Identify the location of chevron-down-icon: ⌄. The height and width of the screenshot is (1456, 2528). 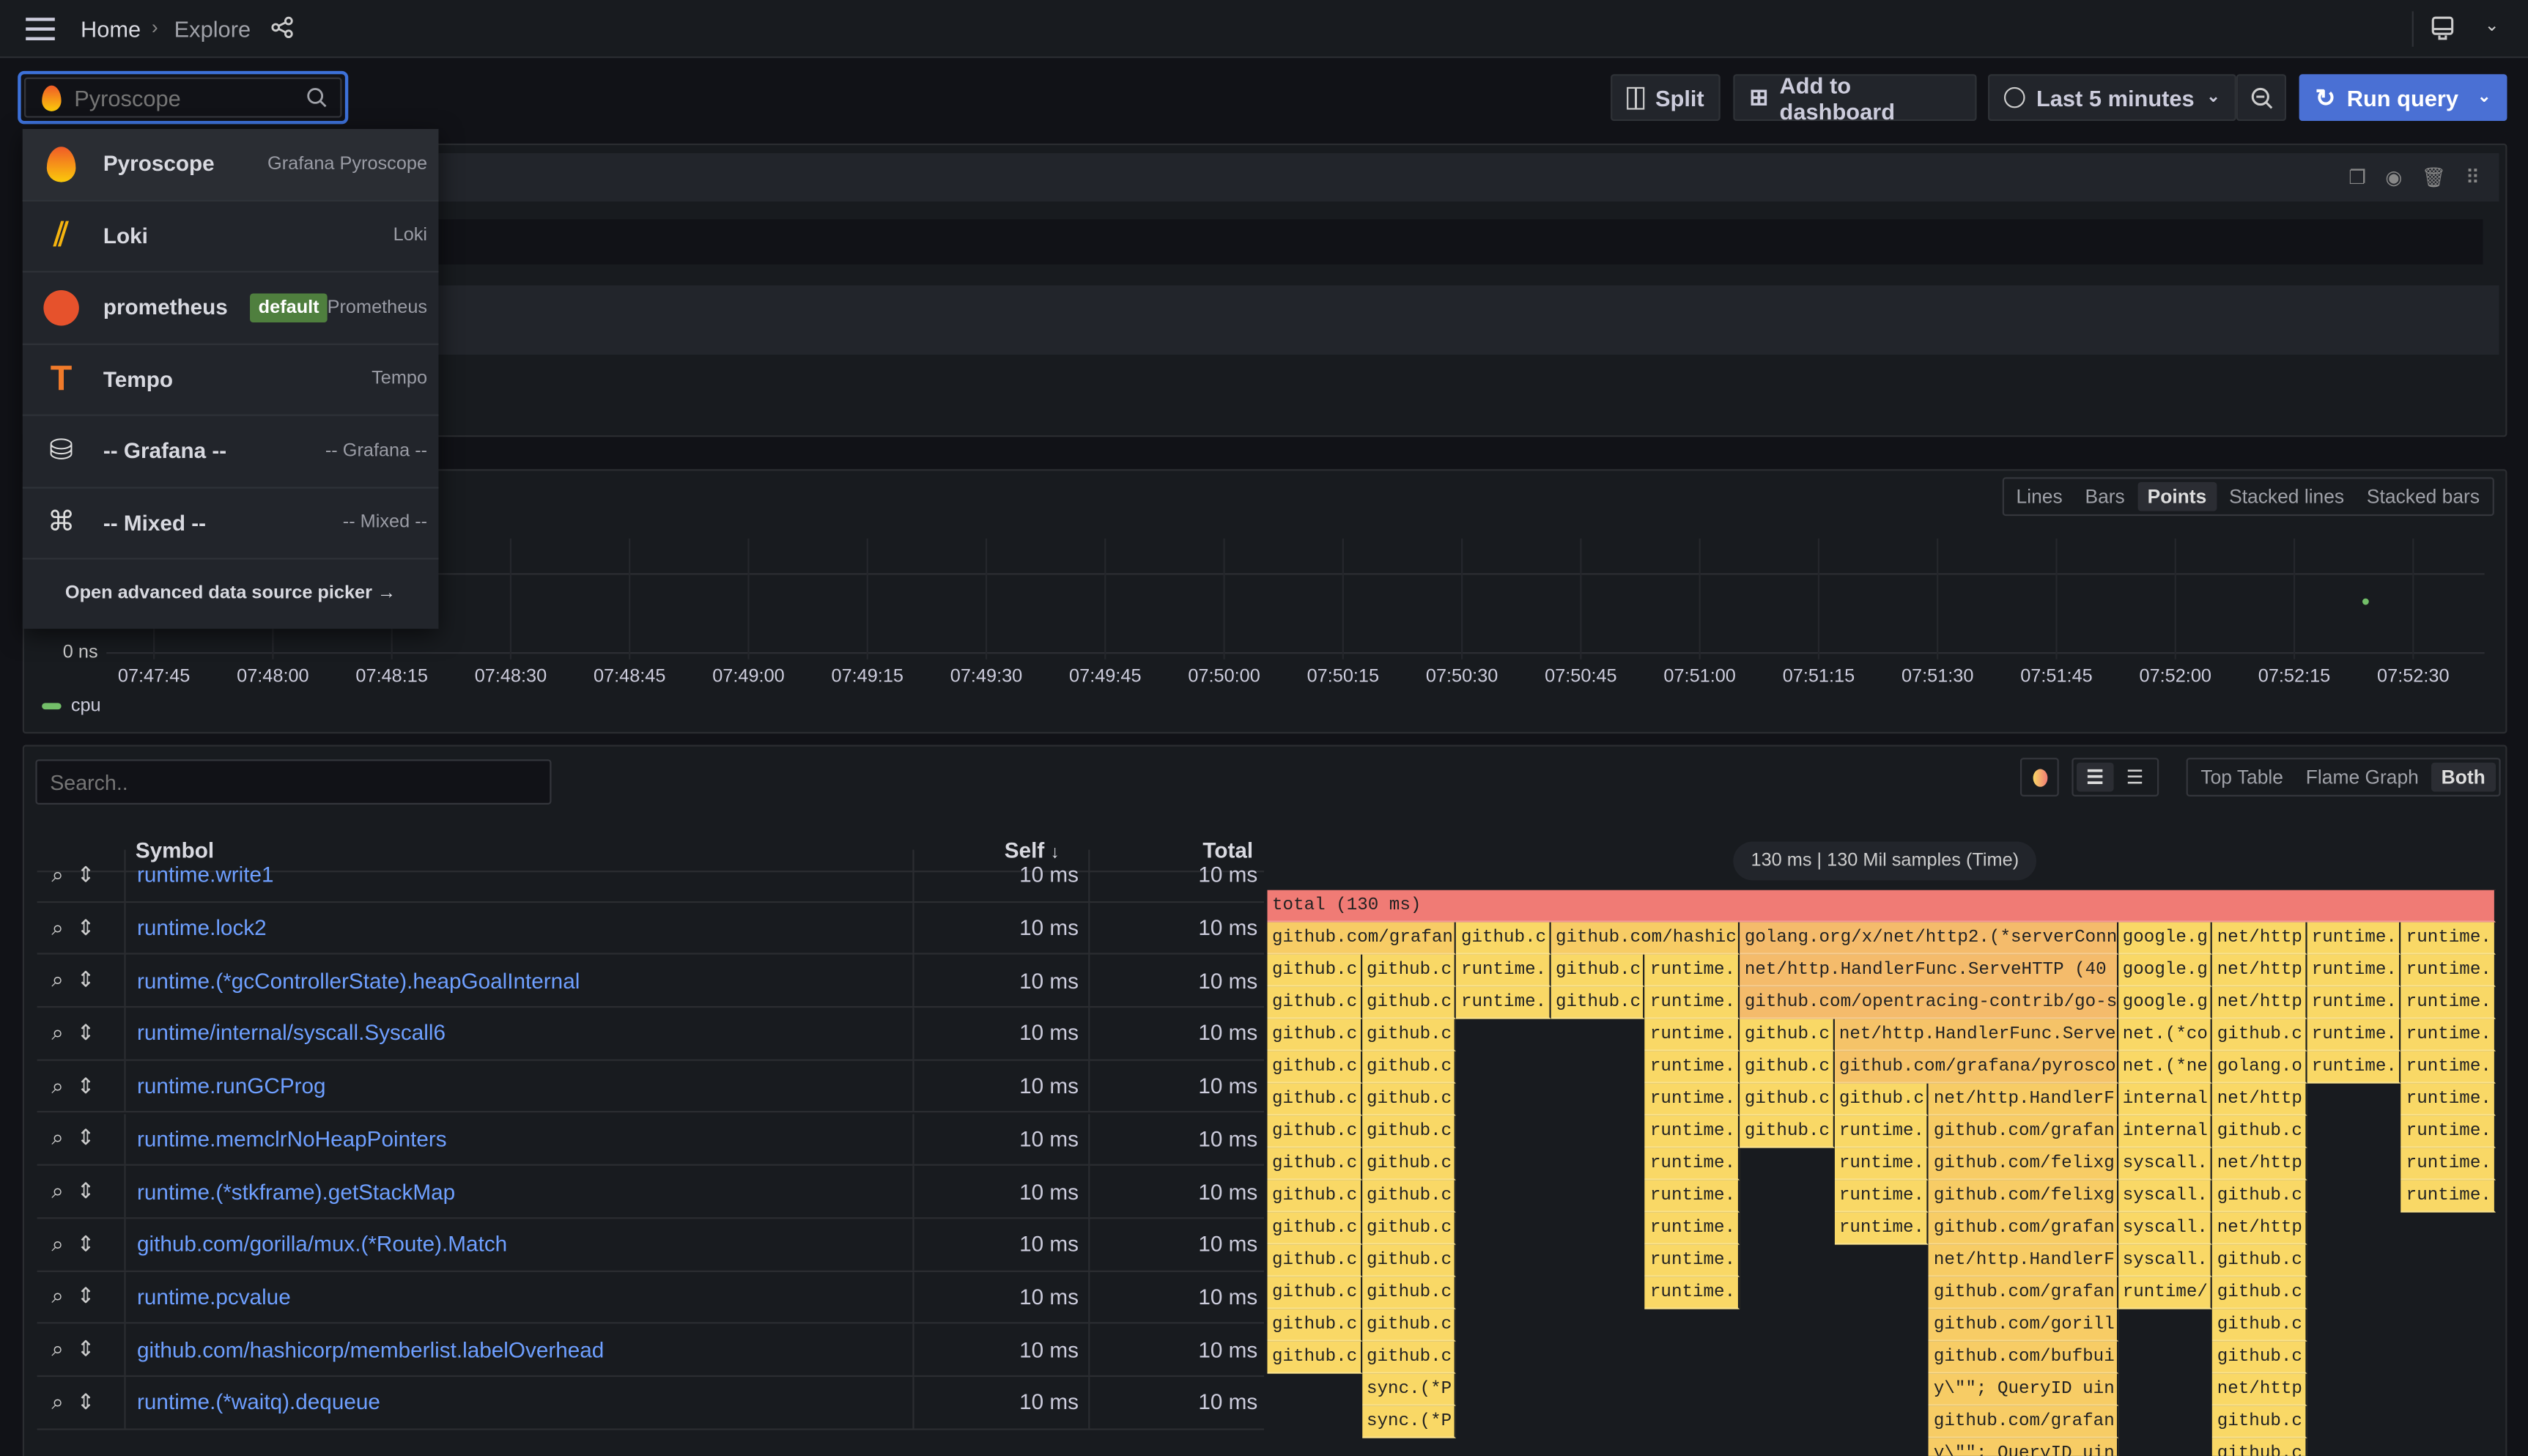
(2492, 25).